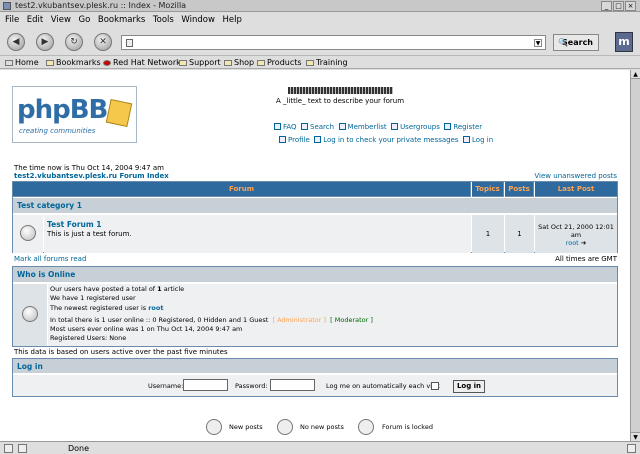 The height and width of the screenshot is (454, 640). What do you see at coordinates (62, 110) in the screenshot?
I see `logo-text: phpBB` at bounding box center [62, 110].